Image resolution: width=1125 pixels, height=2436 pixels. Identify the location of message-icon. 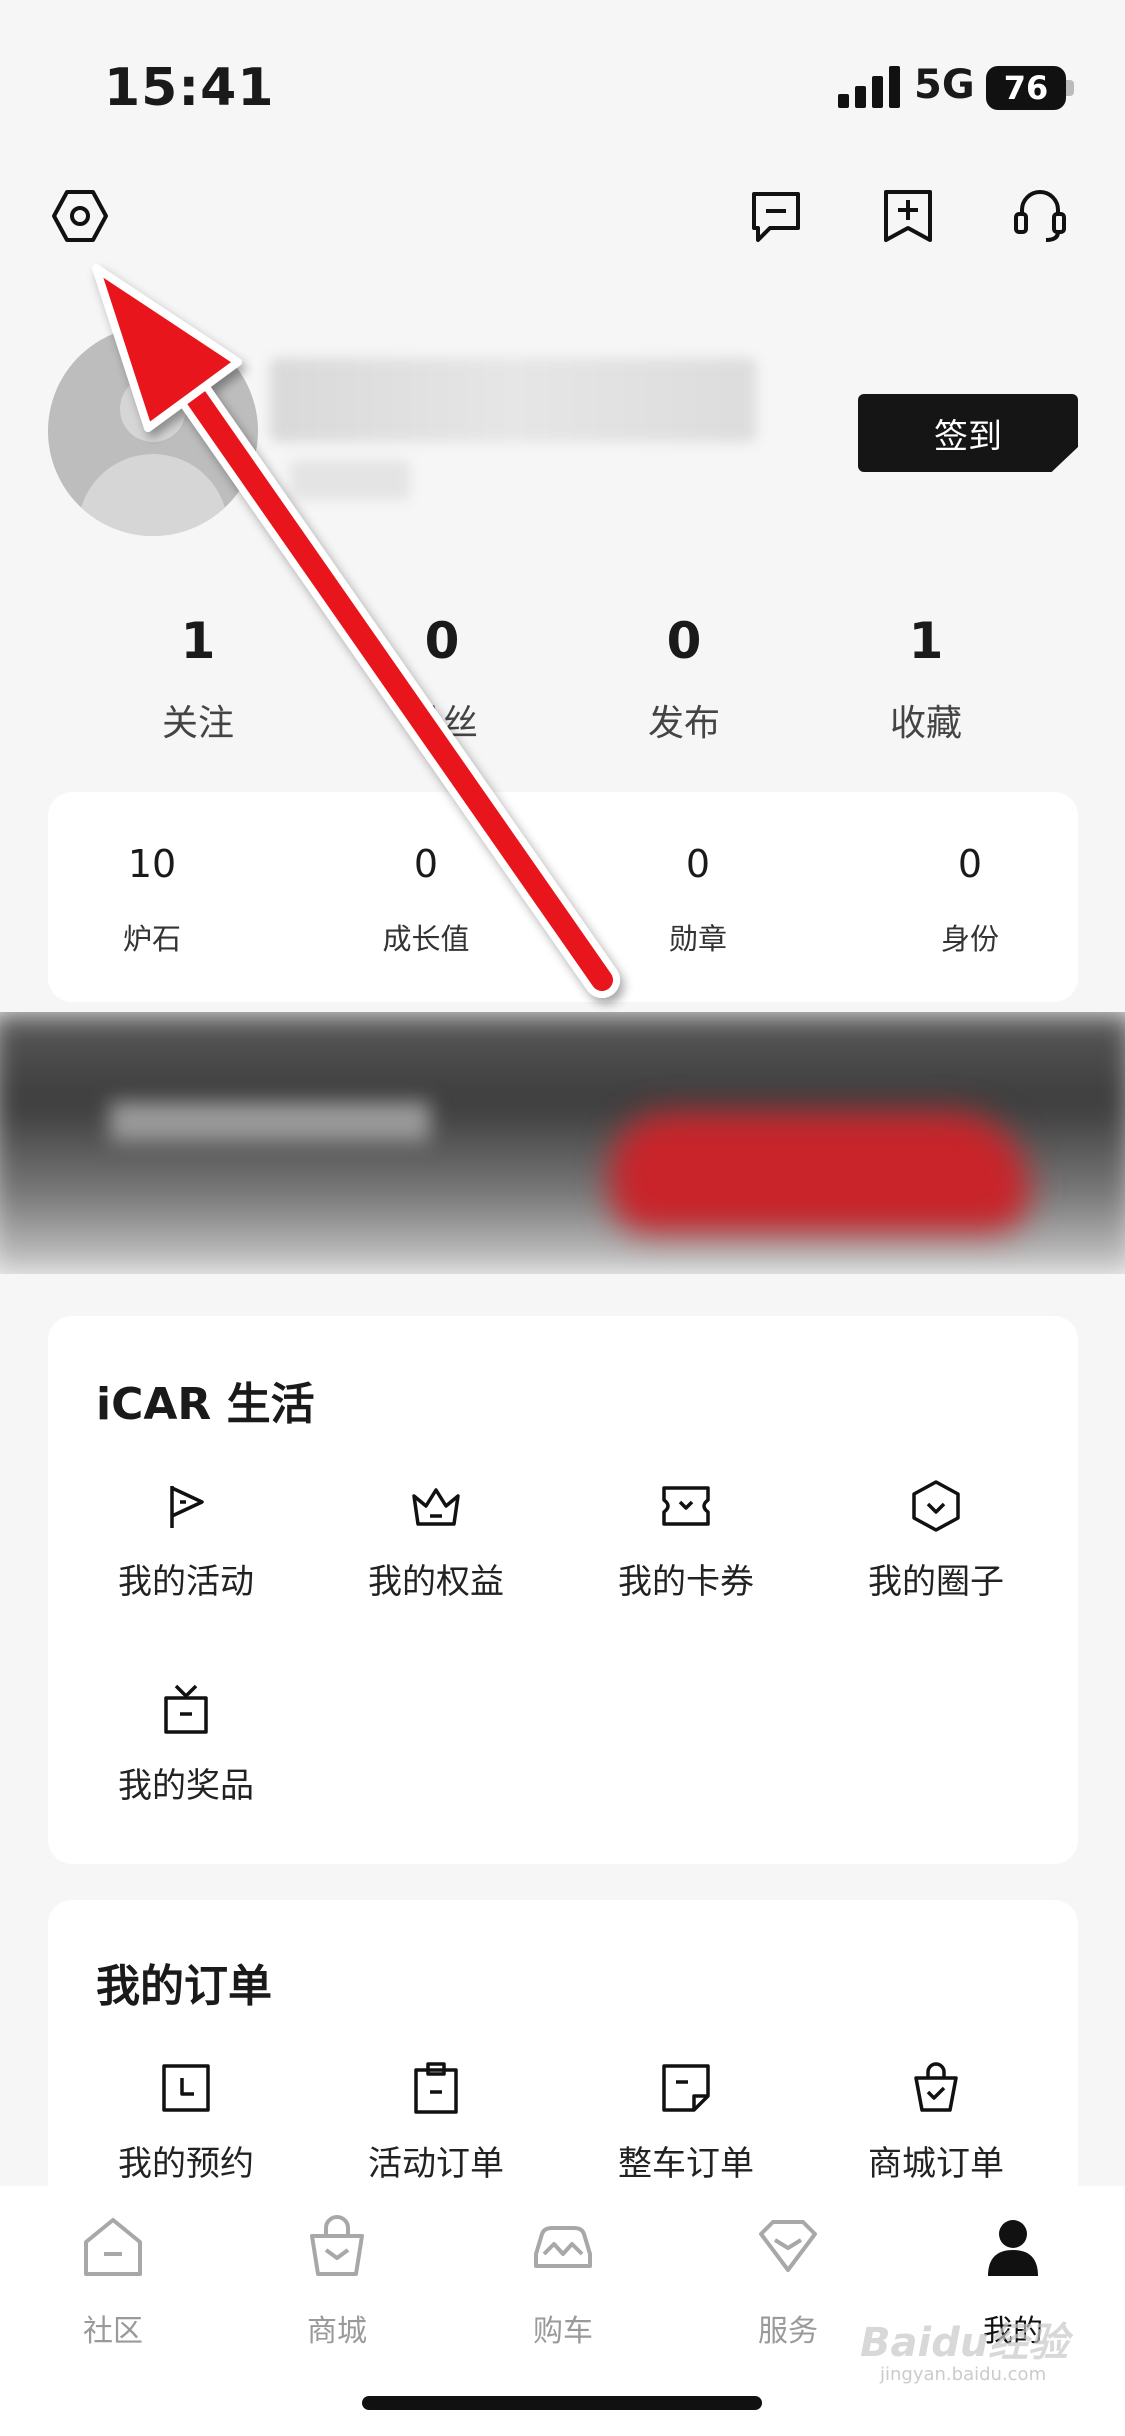
(776, 216).